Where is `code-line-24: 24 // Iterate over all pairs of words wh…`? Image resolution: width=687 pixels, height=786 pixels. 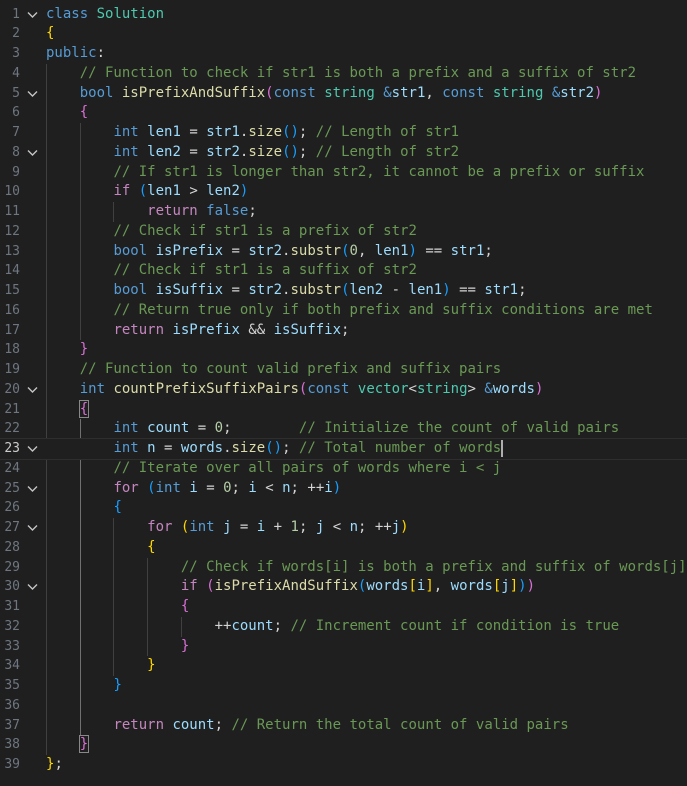 code-line-24: 24 // Iterate over all pairs of words wh… is located at coordinates (343, 469).